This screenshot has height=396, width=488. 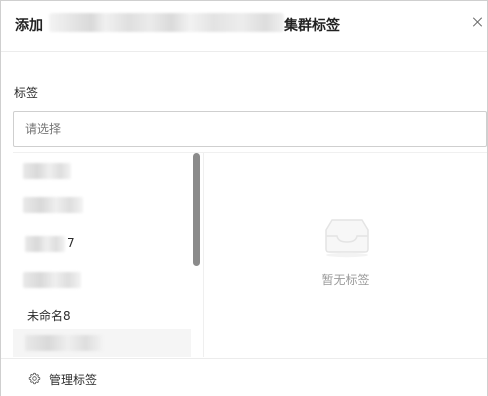 I want to click on gear-icon, so click(x=34, y=378).